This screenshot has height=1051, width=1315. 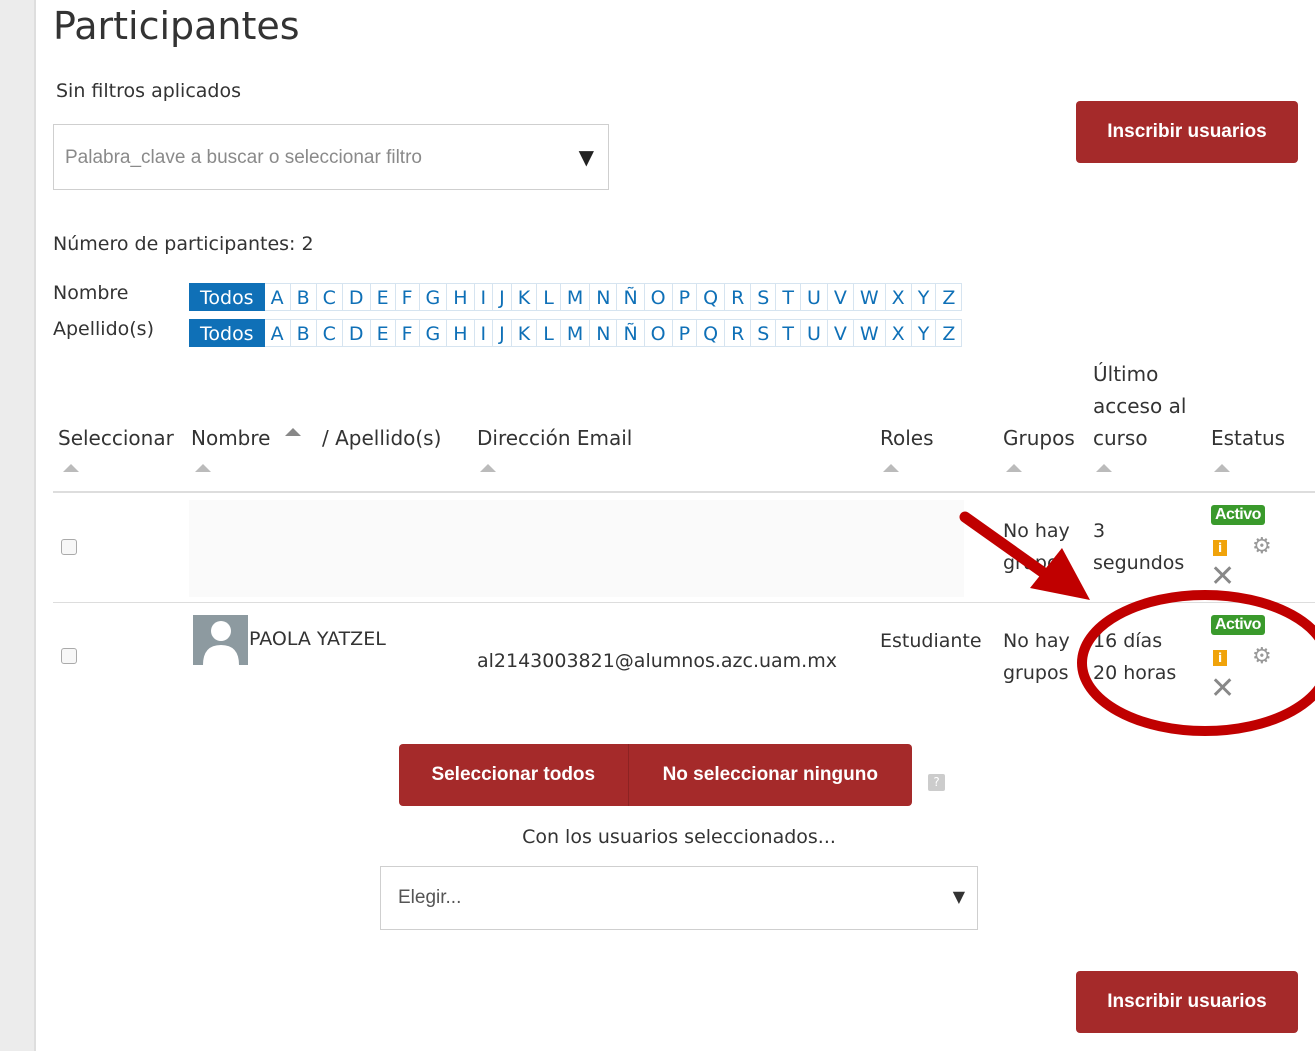 I want to click on bulk-select-button-group: Seleccionar todos No seleccionar ninguno, so click(x=655, y=775).